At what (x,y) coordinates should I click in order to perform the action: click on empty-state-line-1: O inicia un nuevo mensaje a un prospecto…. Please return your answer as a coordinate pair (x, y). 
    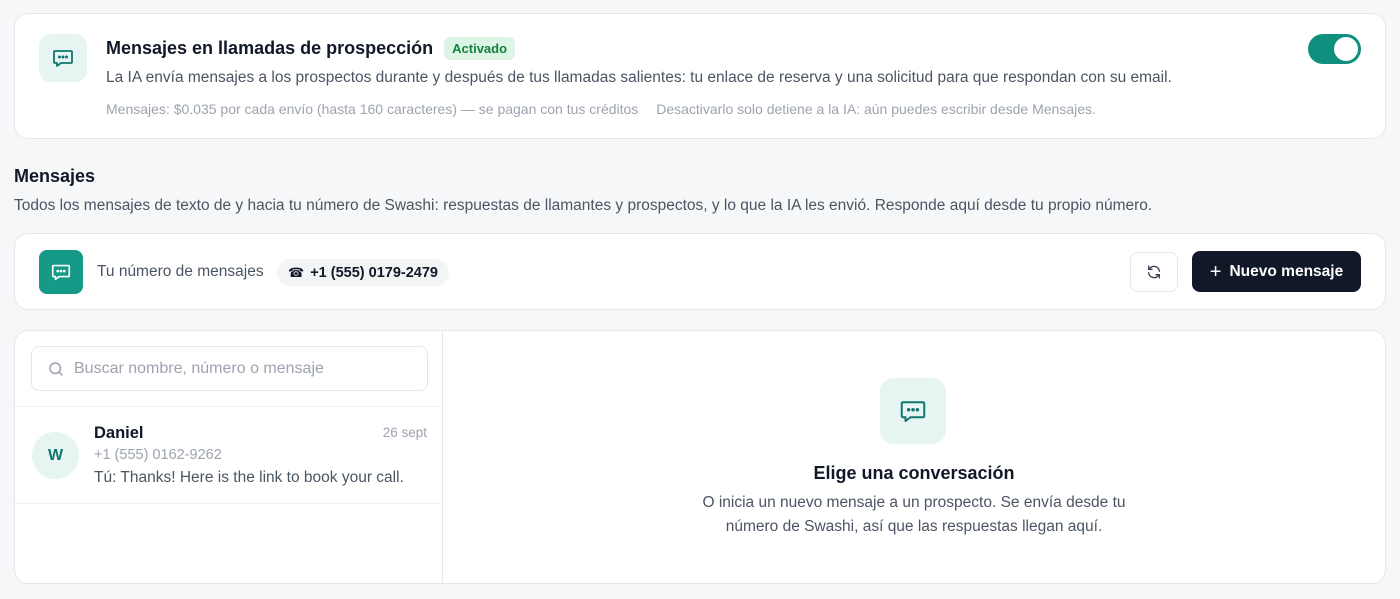
    Looking at the image, I should click on (914, 502).